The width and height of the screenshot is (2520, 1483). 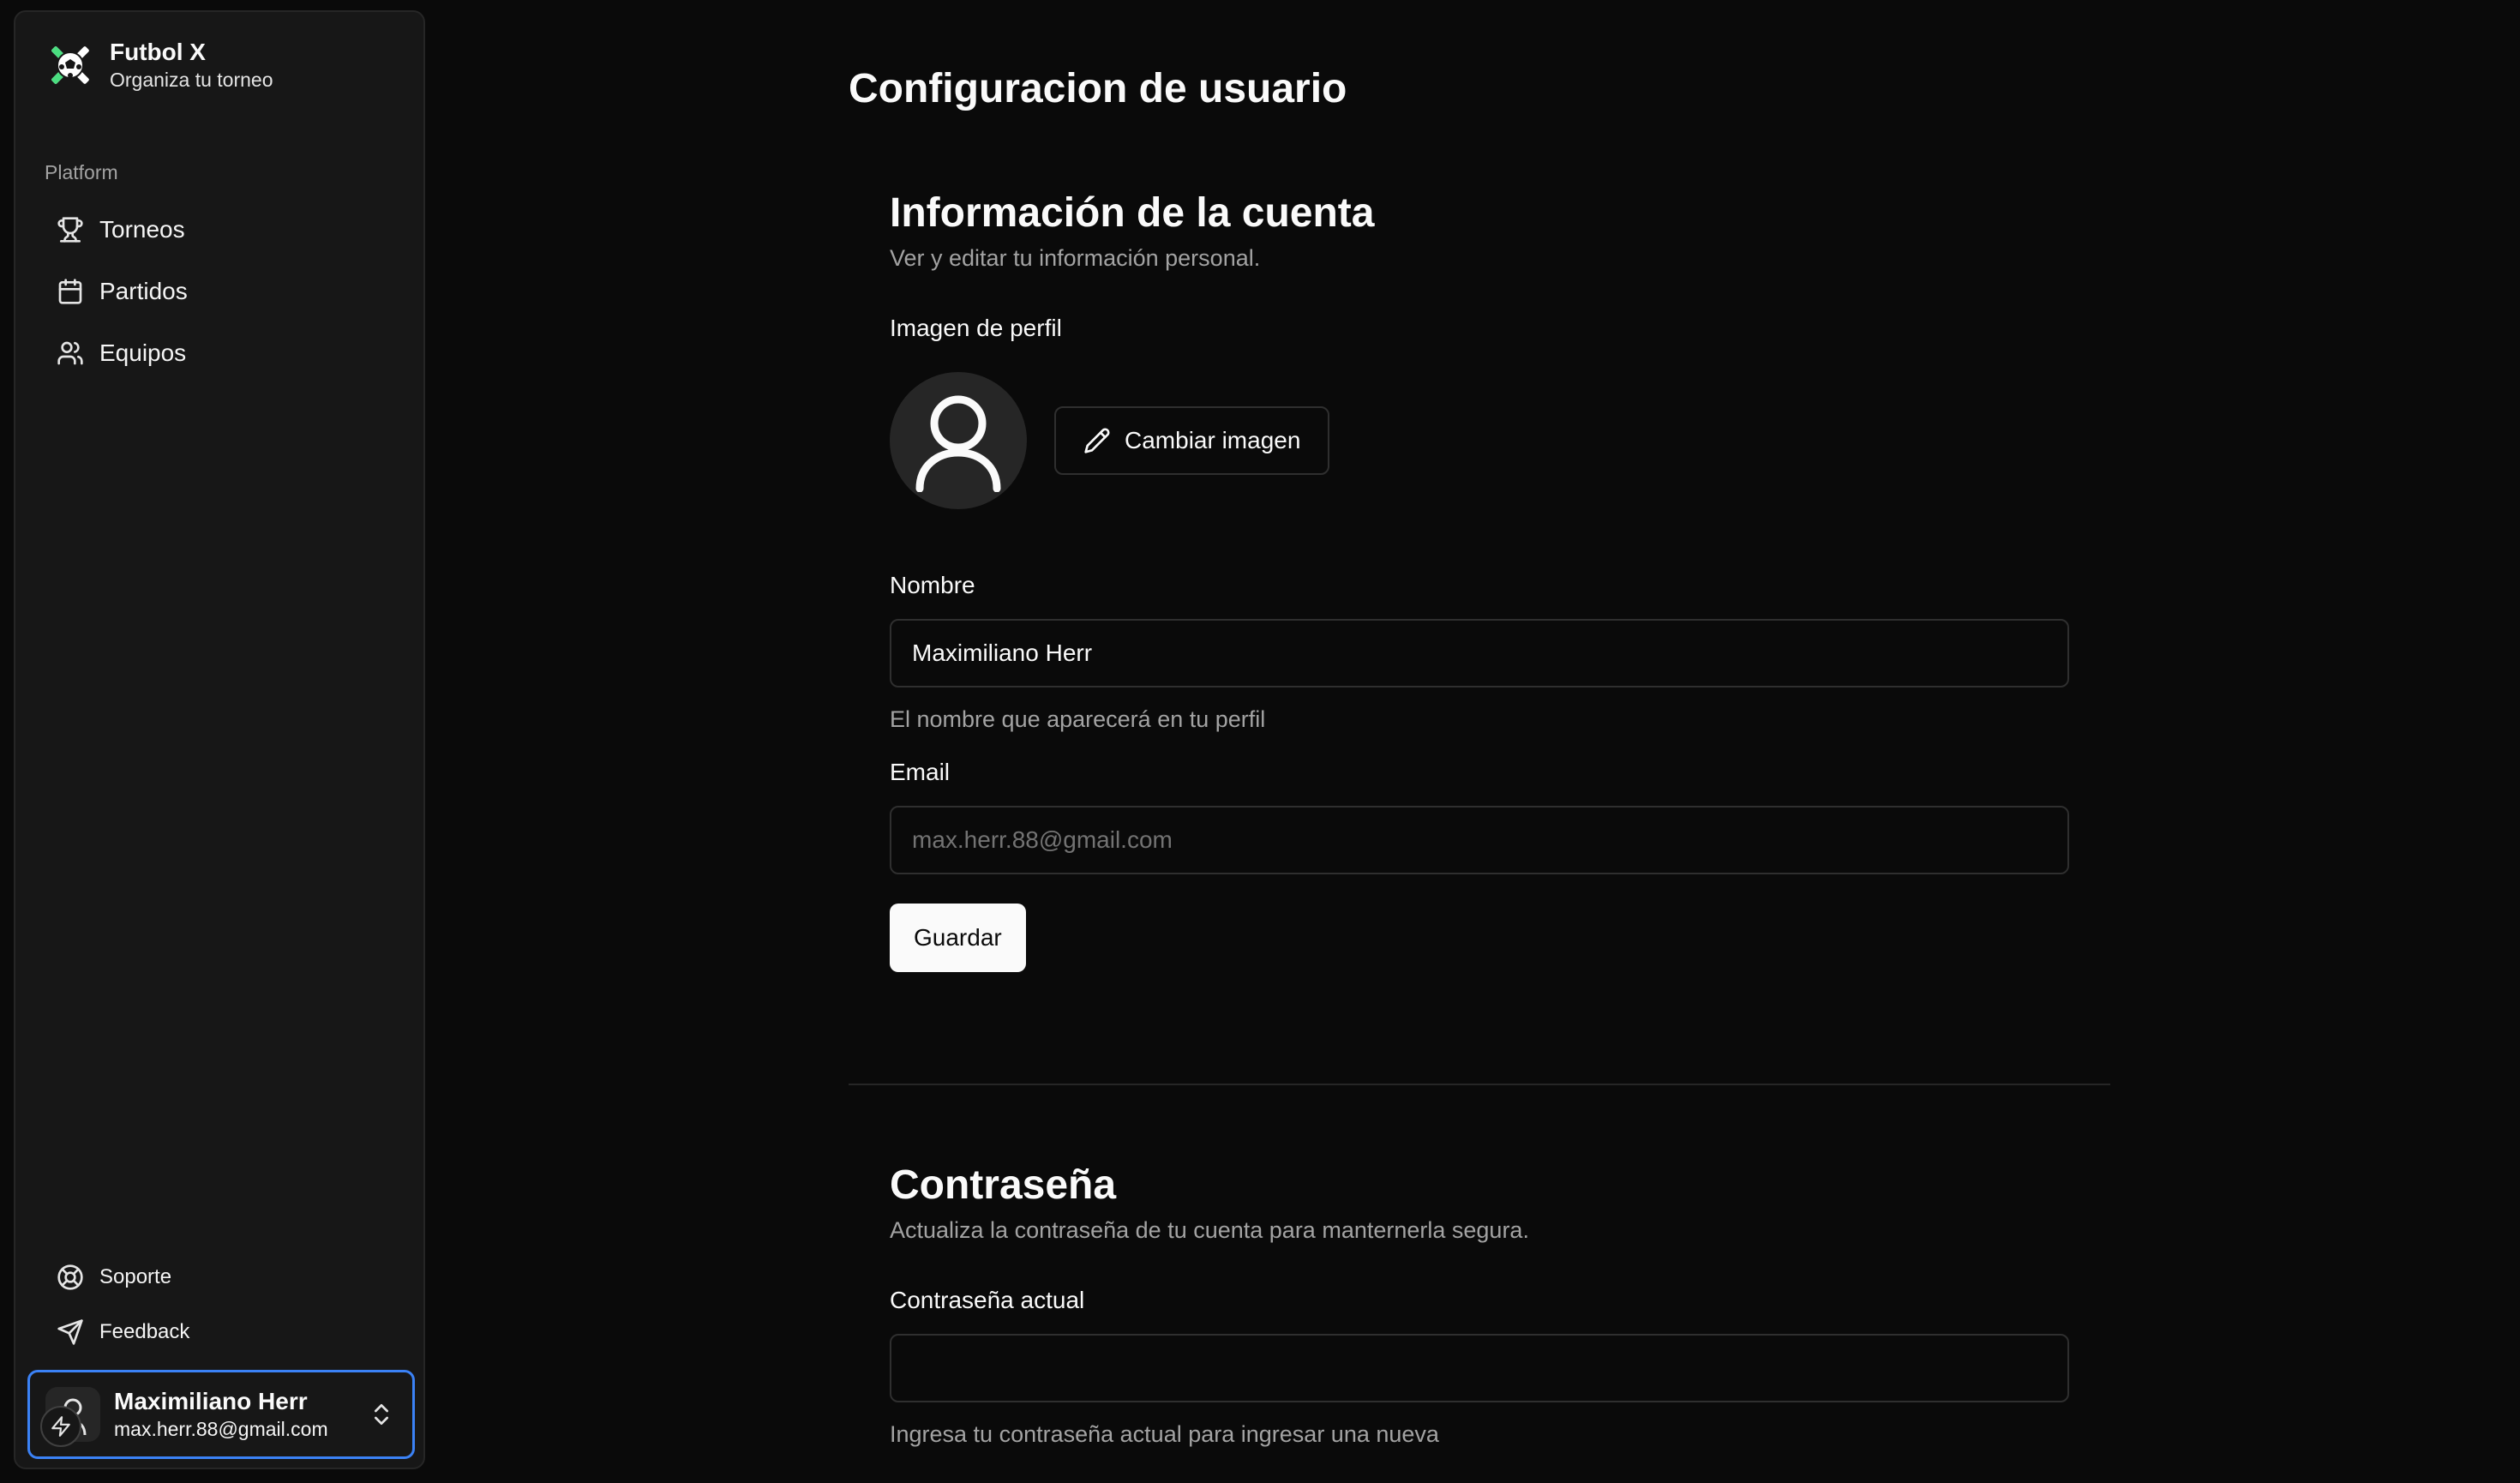 I want to click on sidebar-item-label: Soporte, so click(x=135, y=1276).